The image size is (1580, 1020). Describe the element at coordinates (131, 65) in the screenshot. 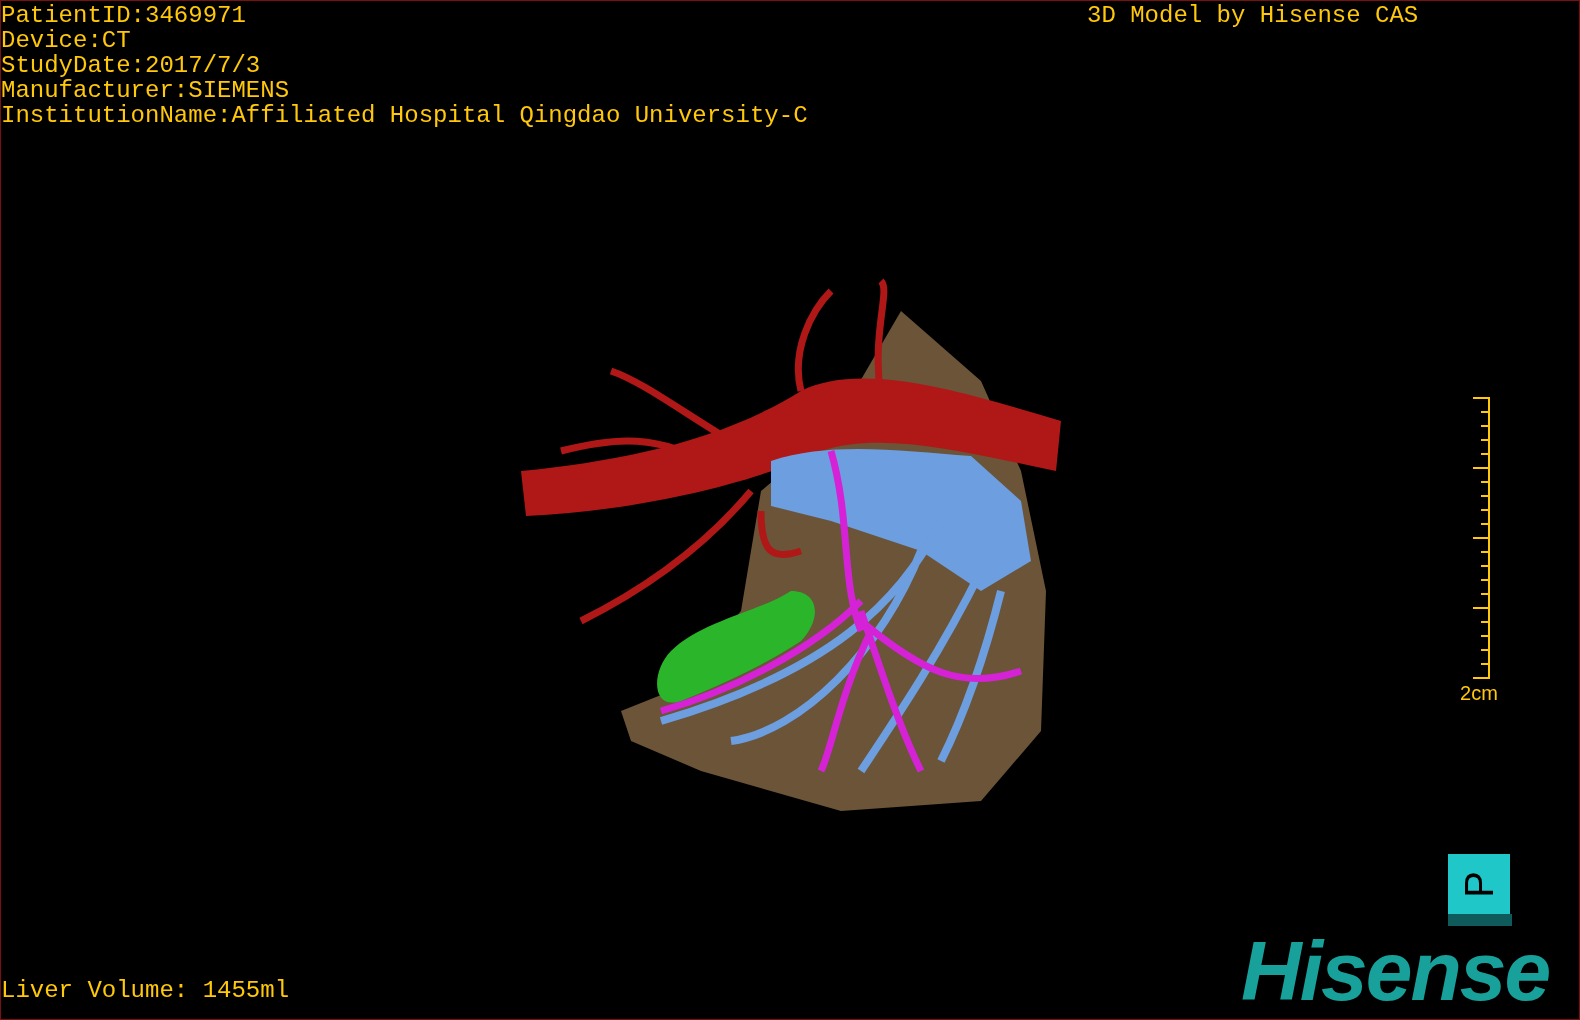

I see `patient-info-text: StudyDate:2017/7/3` at that location.